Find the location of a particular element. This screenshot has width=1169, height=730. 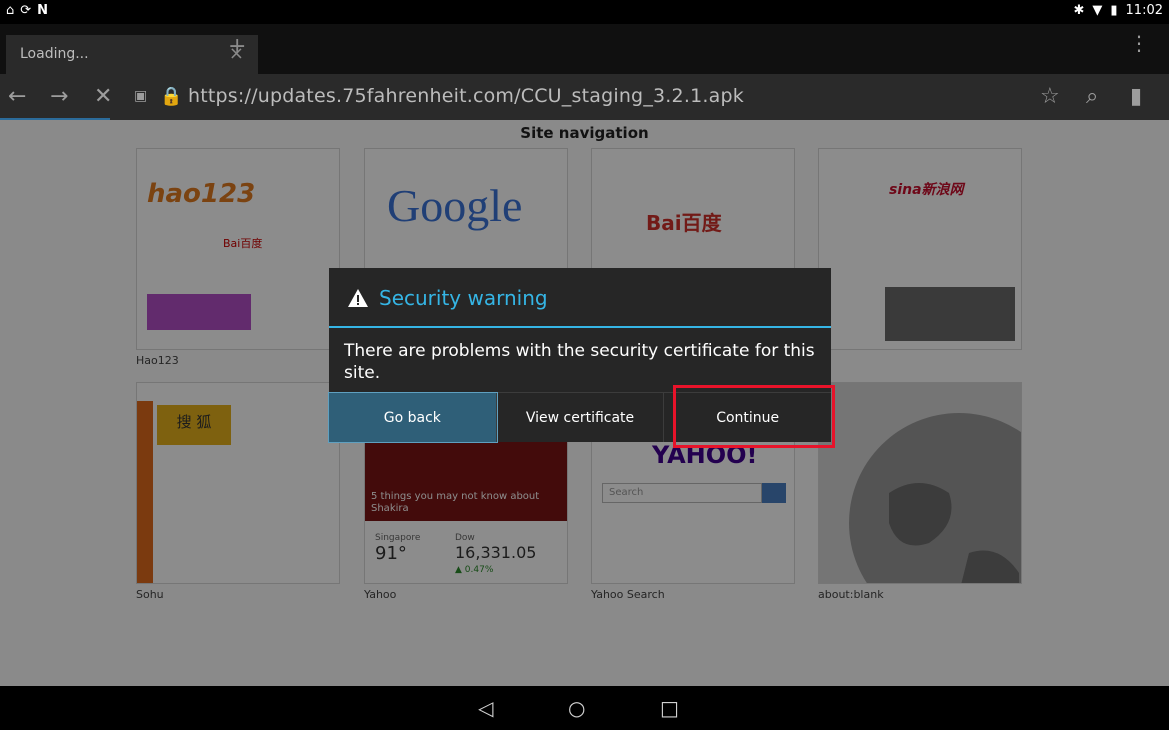

recents-nav-icon: □ is located at coordinates (669, 708).